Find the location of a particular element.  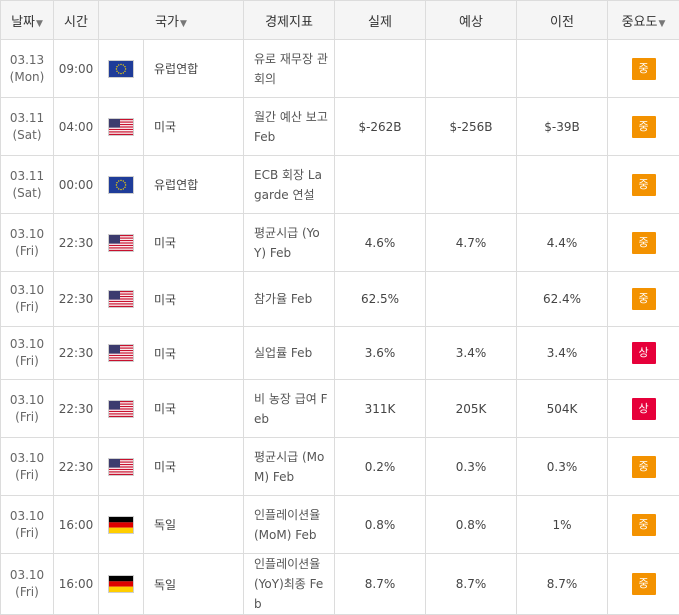

actual-cell: 0.8% is located at coordinates (380, 525).